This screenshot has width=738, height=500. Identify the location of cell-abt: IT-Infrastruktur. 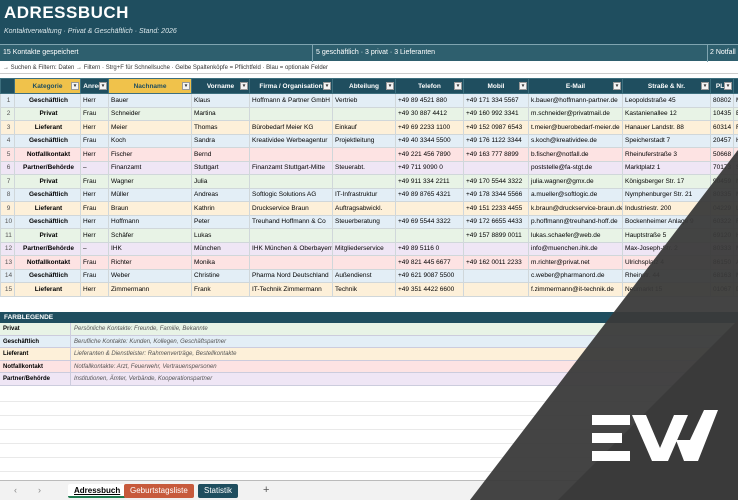
(364, 194).